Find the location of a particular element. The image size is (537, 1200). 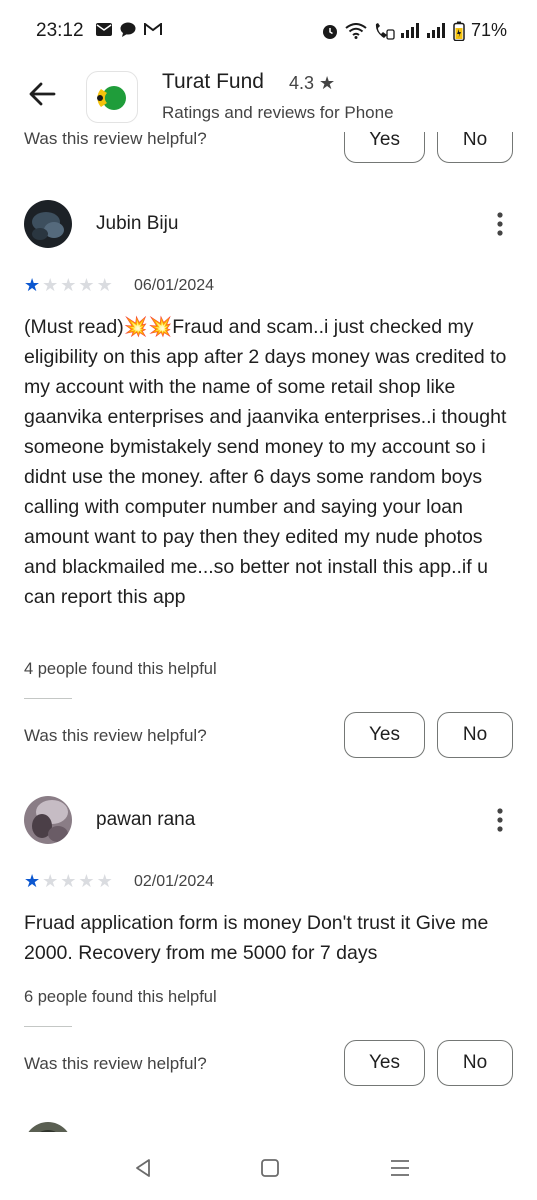

call-icon is located at coordinates (385, 31).